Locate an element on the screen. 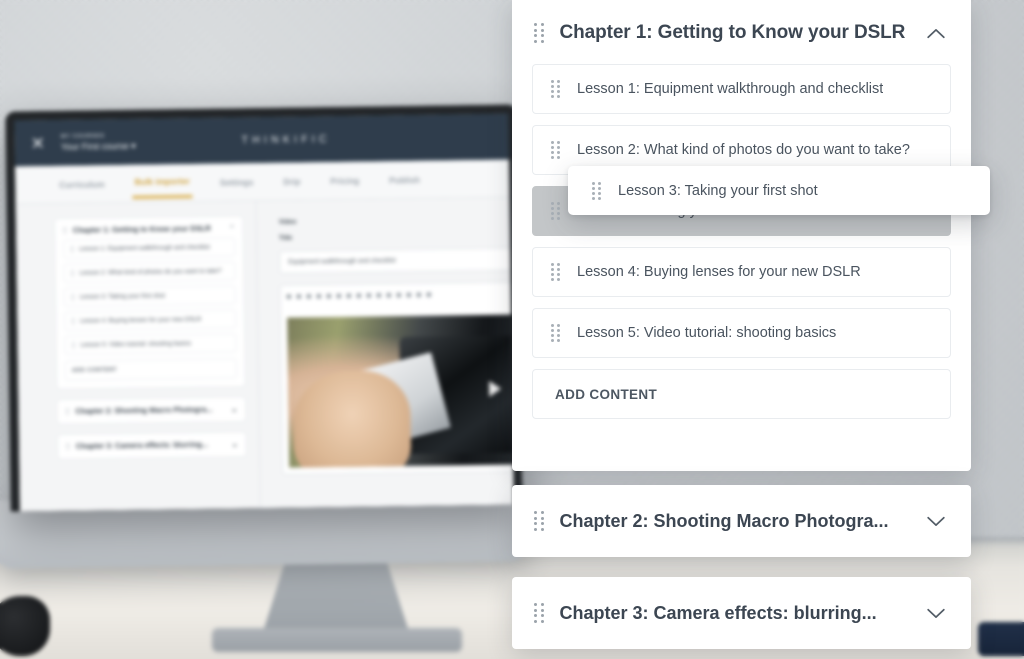 Image resolution: width=1024 pixels, height=659 pixels. dragging-lesson-card: Lesson 3: Taking your first shot is located at coordinates (779, 190).